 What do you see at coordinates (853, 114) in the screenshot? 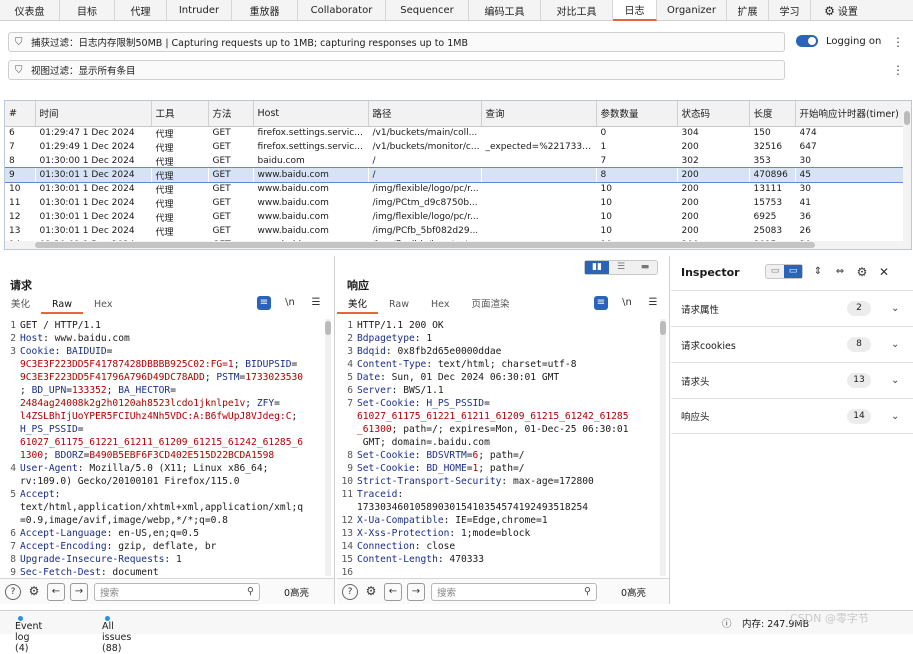
I see `column-header: 开始响应计时器(timer)` at bounding box center [853, 114].